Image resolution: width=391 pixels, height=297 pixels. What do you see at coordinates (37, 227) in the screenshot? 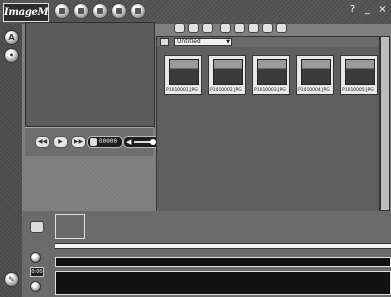
I see `add-clip-button` at bounding box center [37, 227].